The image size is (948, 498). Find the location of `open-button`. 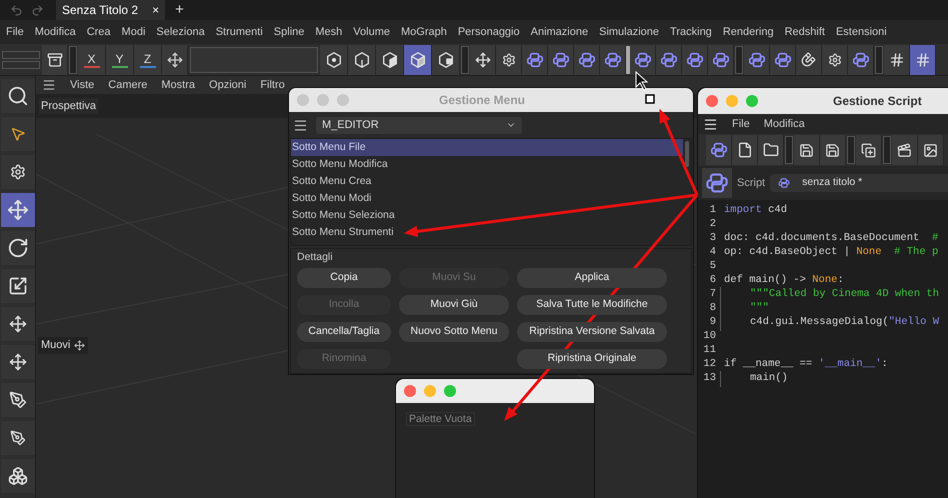

open-button is located at coordinates (771, 150).